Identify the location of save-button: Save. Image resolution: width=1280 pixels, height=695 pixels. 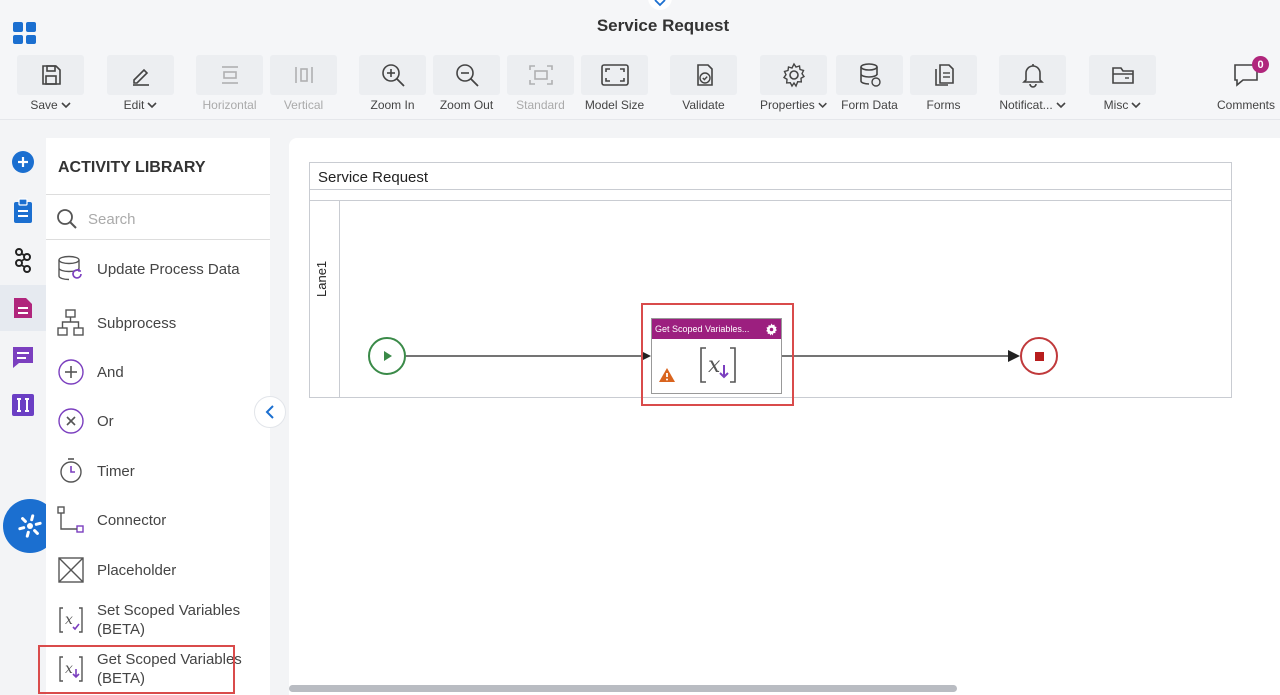
(50, 84).